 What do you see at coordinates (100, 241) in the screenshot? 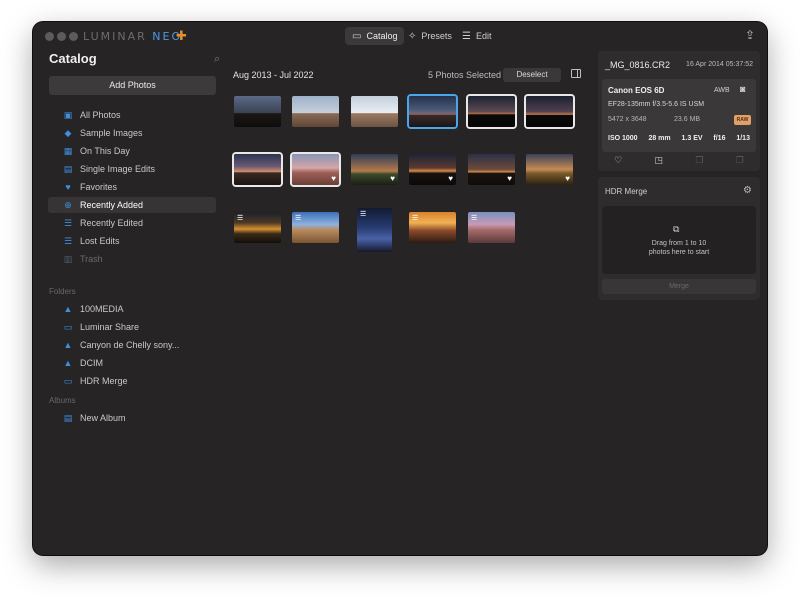
I see `sidebar-item-label: Lost Edits` at bounding box center [100, 241].